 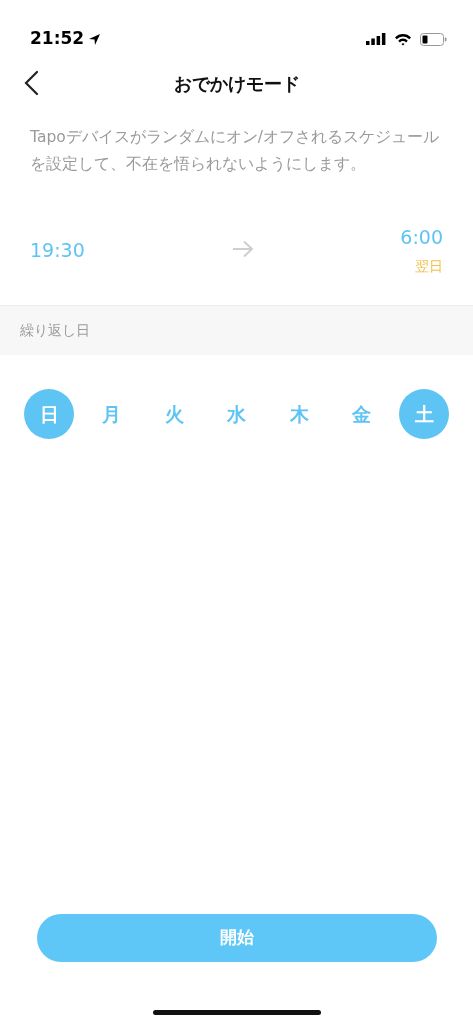 I want to click on day-toggle: 月, so click(x=111, y=414).